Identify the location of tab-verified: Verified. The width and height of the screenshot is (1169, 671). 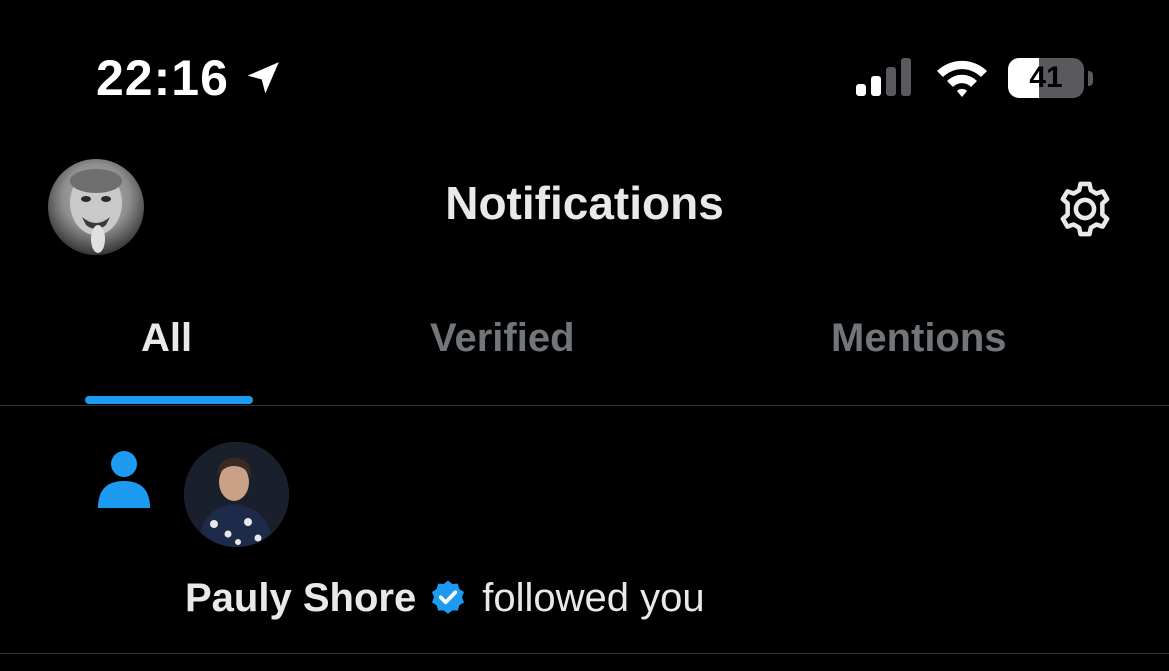
(502, 338).